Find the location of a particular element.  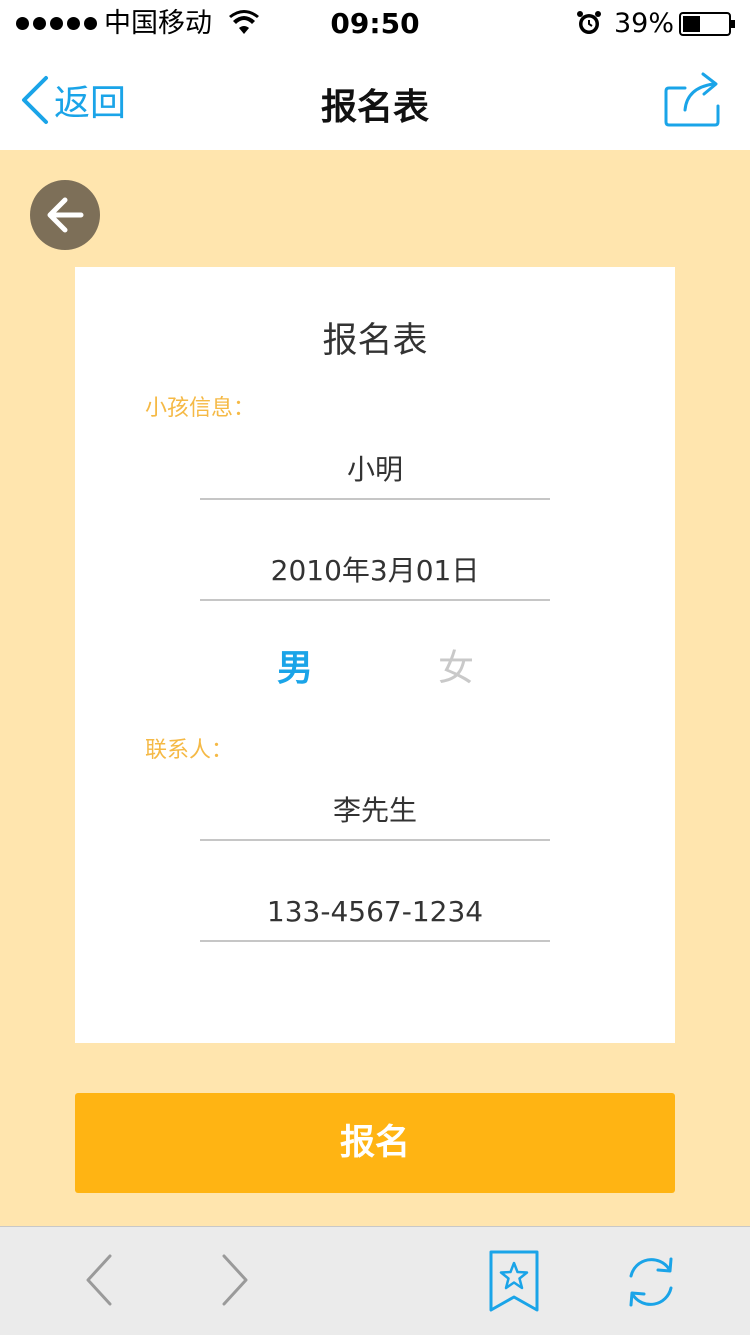

birth-date-field: 2010年3月01日 is located at coordinates (375, 572).